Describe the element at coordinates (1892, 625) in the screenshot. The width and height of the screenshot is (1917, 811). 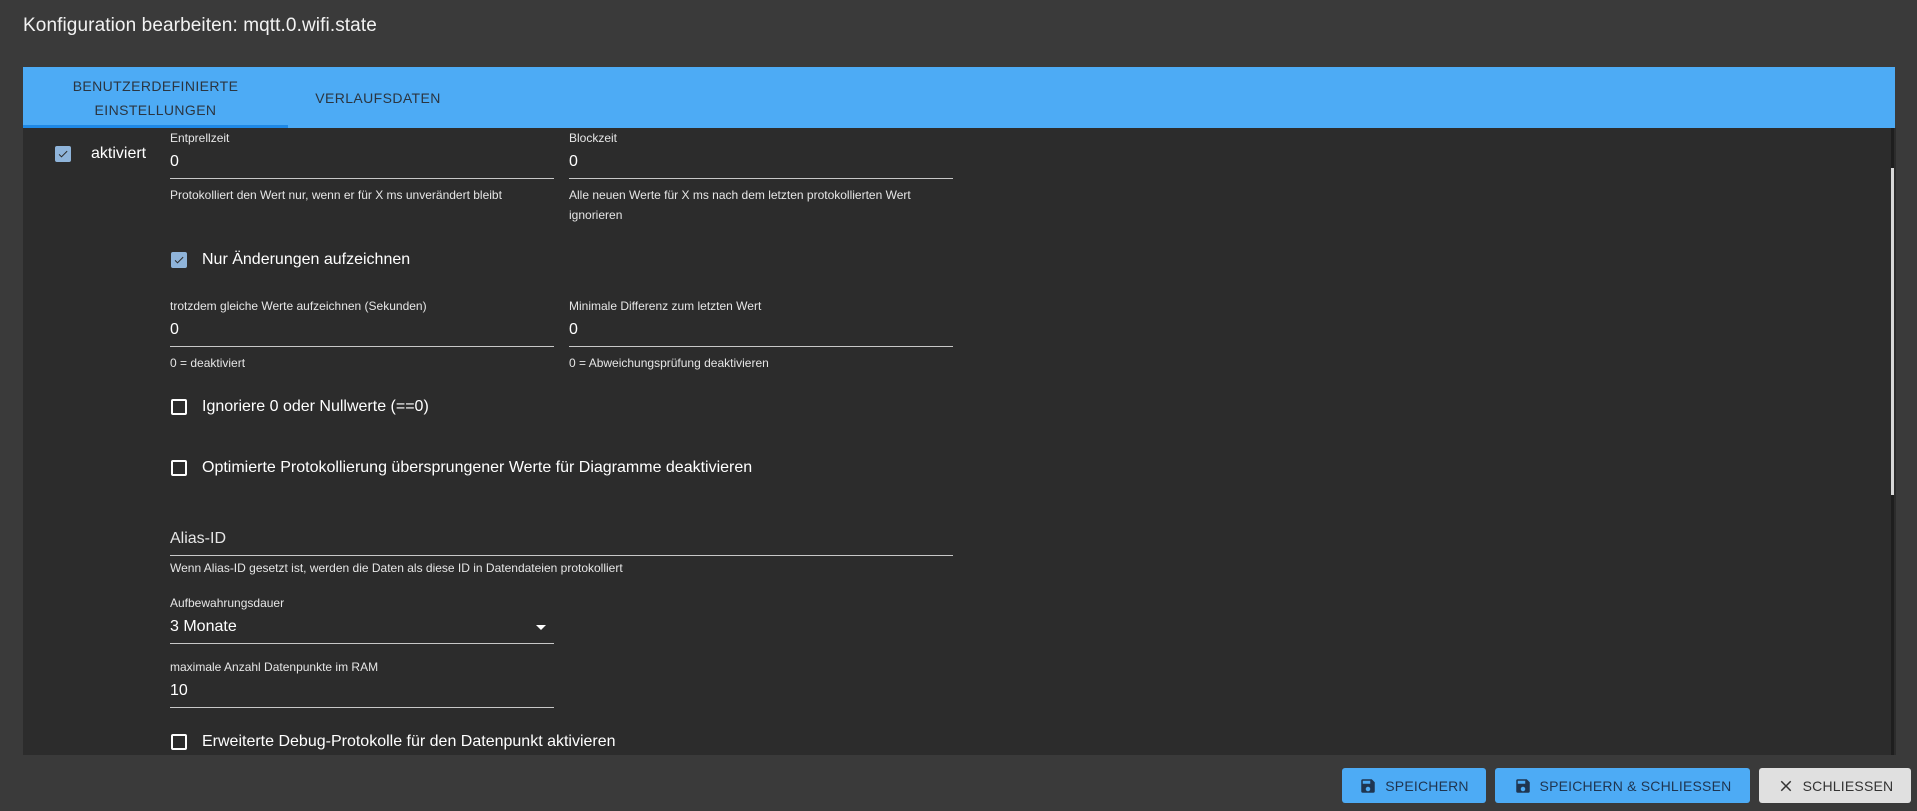
I see `scrollbar-thumb` at that location.